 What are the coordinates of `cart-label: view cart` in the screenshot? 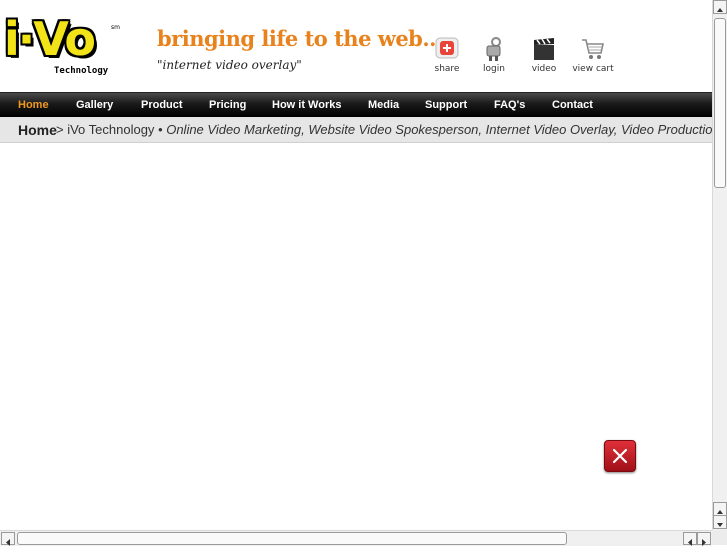 It's located at (593, 69).